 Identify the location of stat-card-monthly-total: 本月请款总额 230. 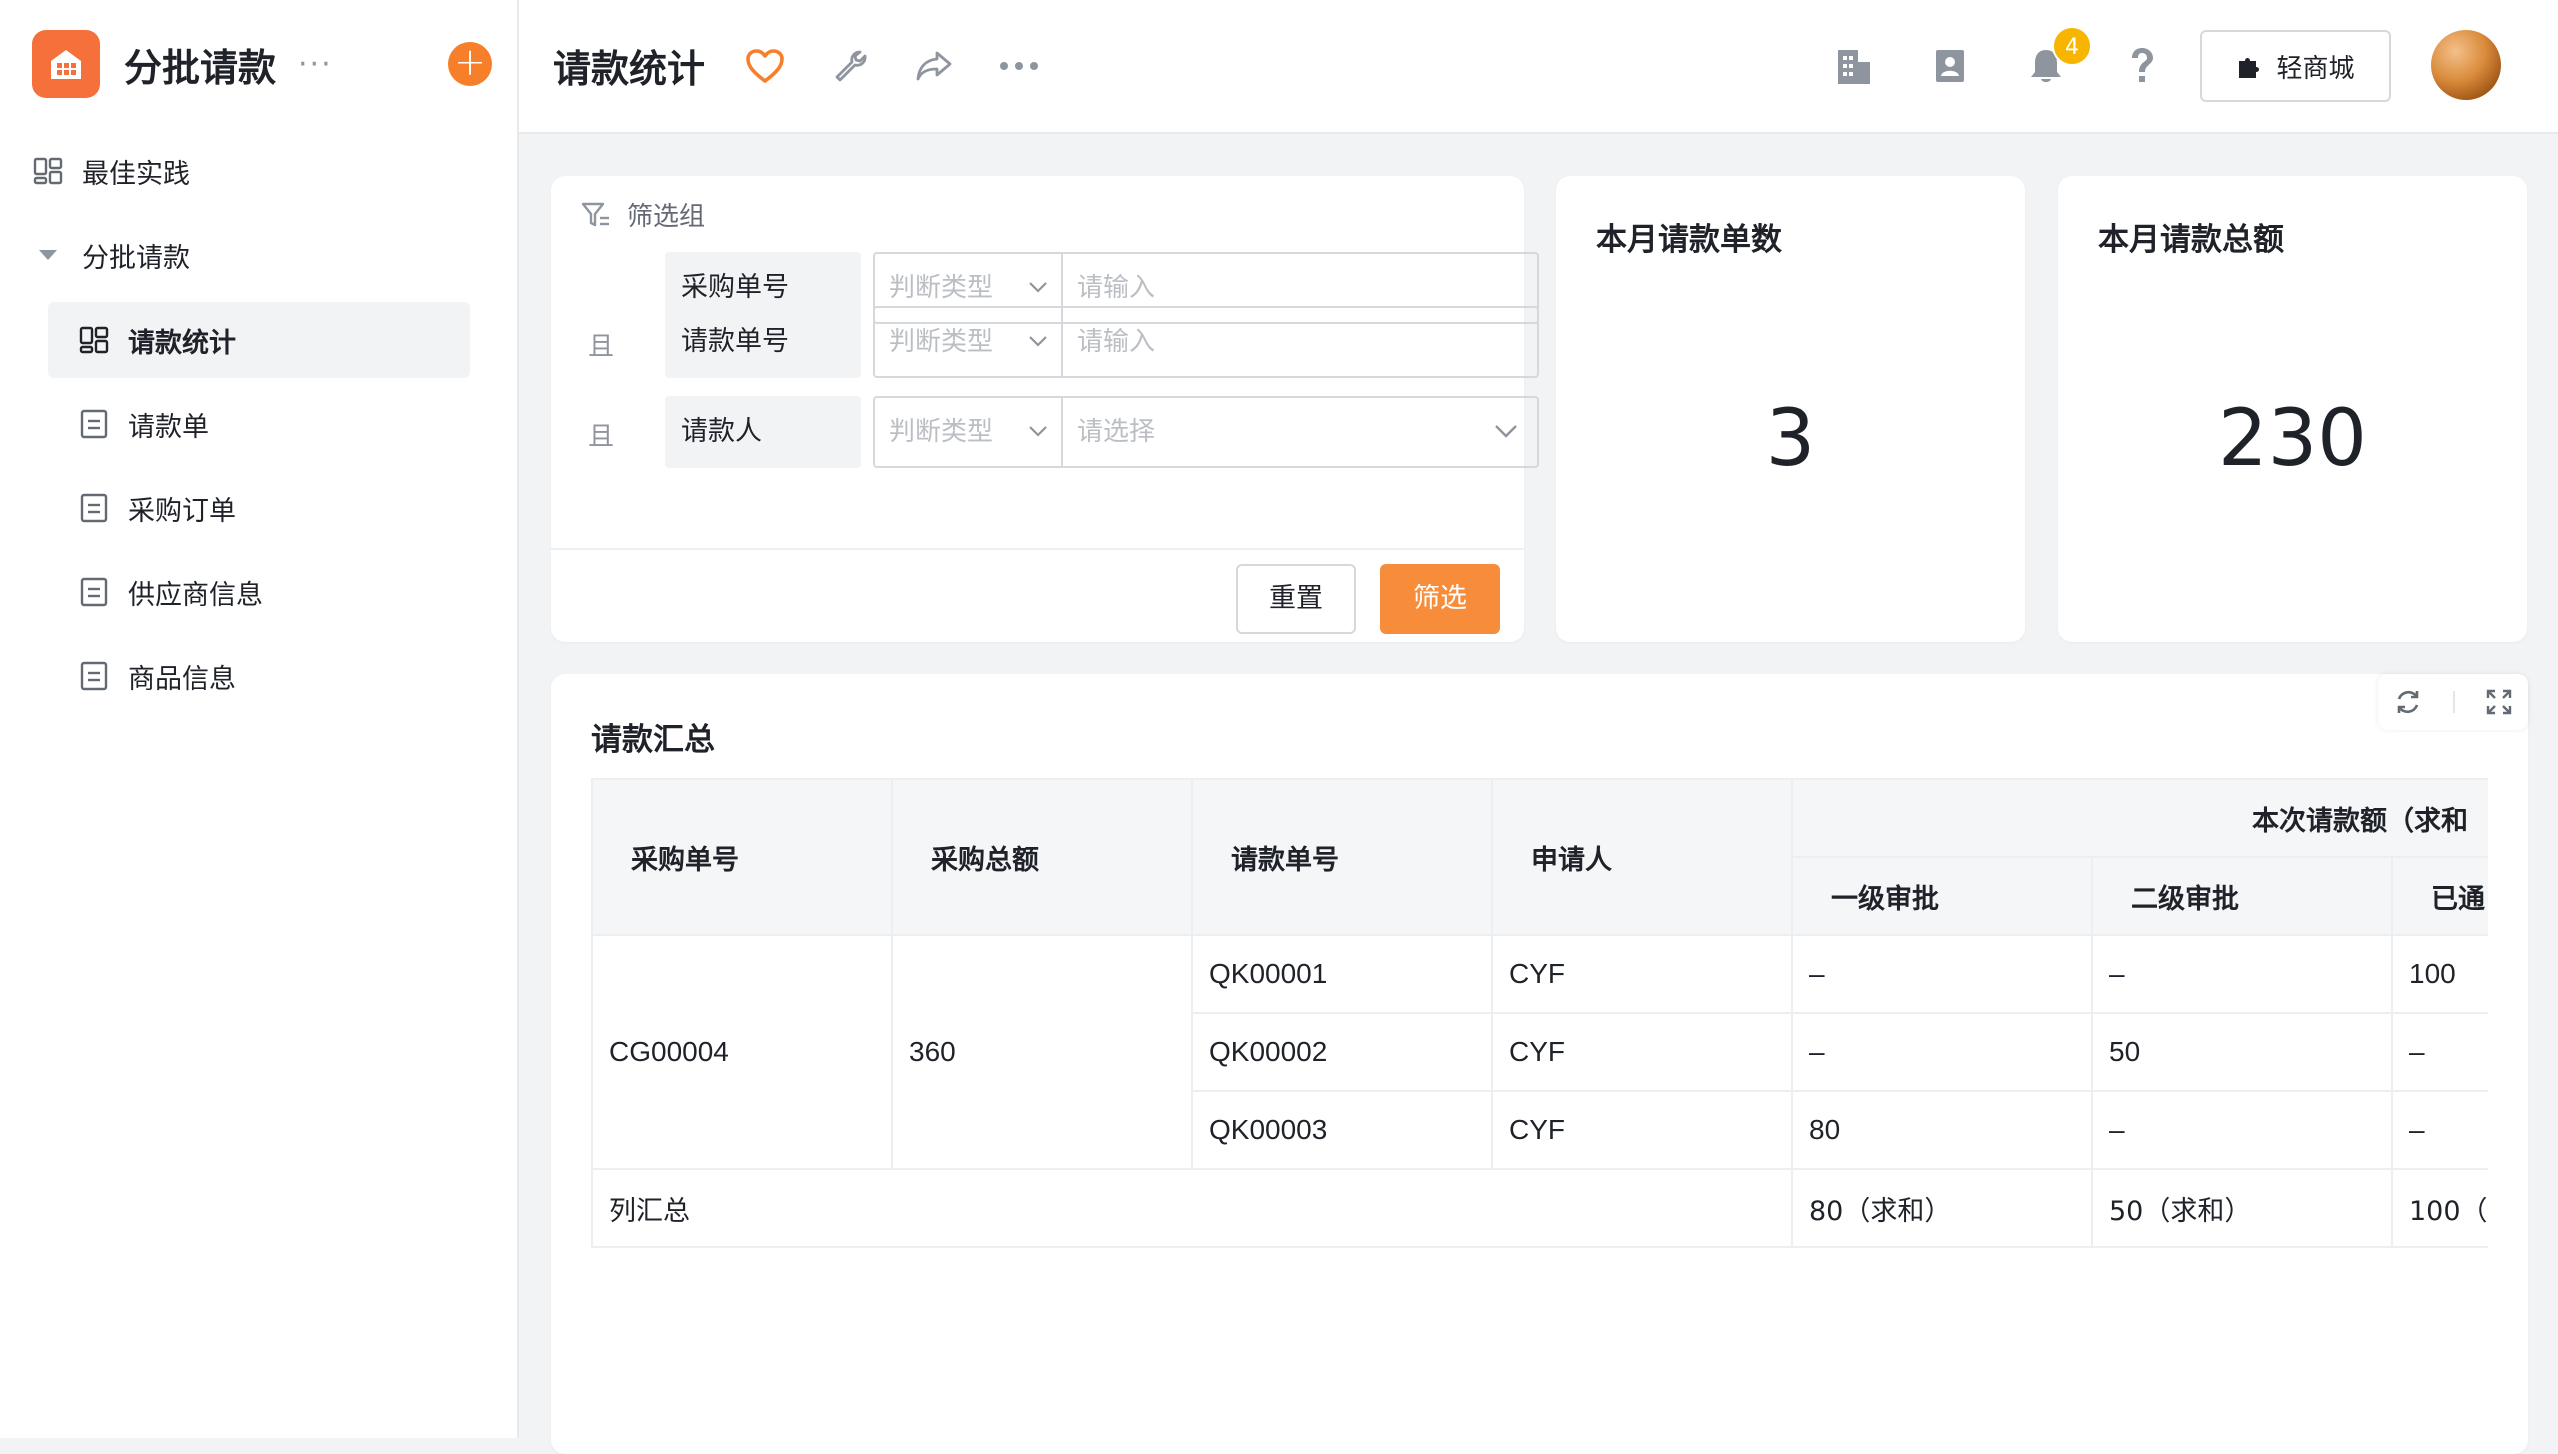
(2292, 409).